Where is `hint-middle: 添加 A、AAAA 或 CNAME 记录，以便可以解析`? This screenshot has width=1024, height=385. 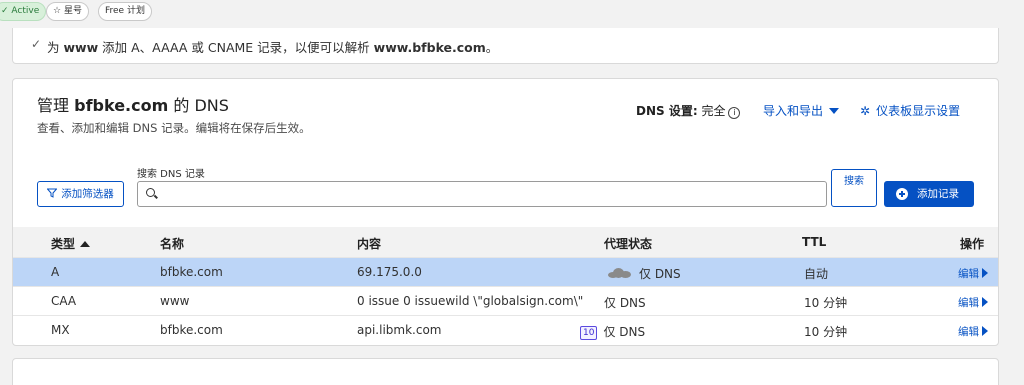
hint-middle: 添加 A、AAAA 或 CNAME 记录，以便可以解析 is located at coordinates (236, 47).